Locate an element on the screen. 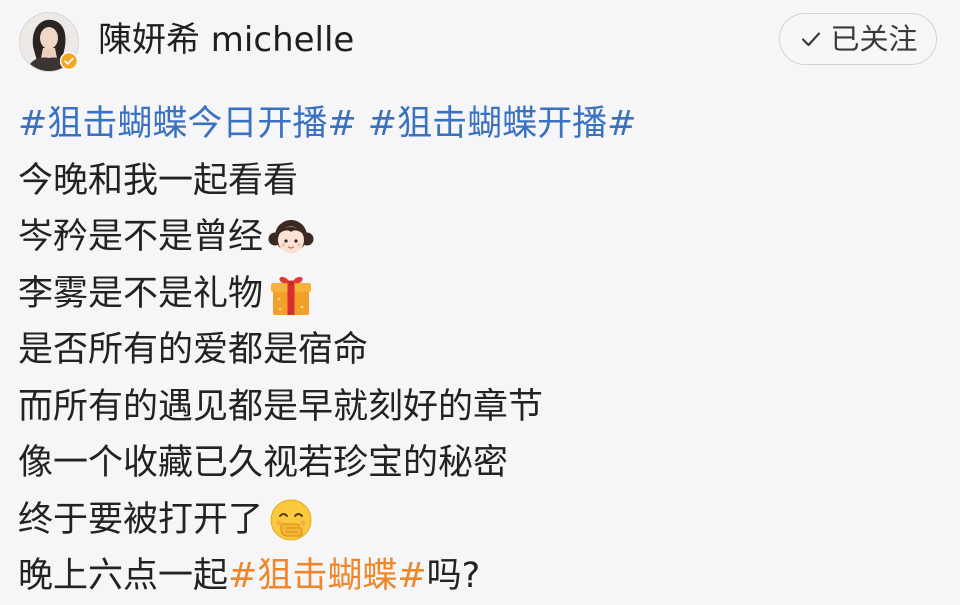 The width and height of the screenshot is (960, 605). separator-text is located at coordinates (362, 124).